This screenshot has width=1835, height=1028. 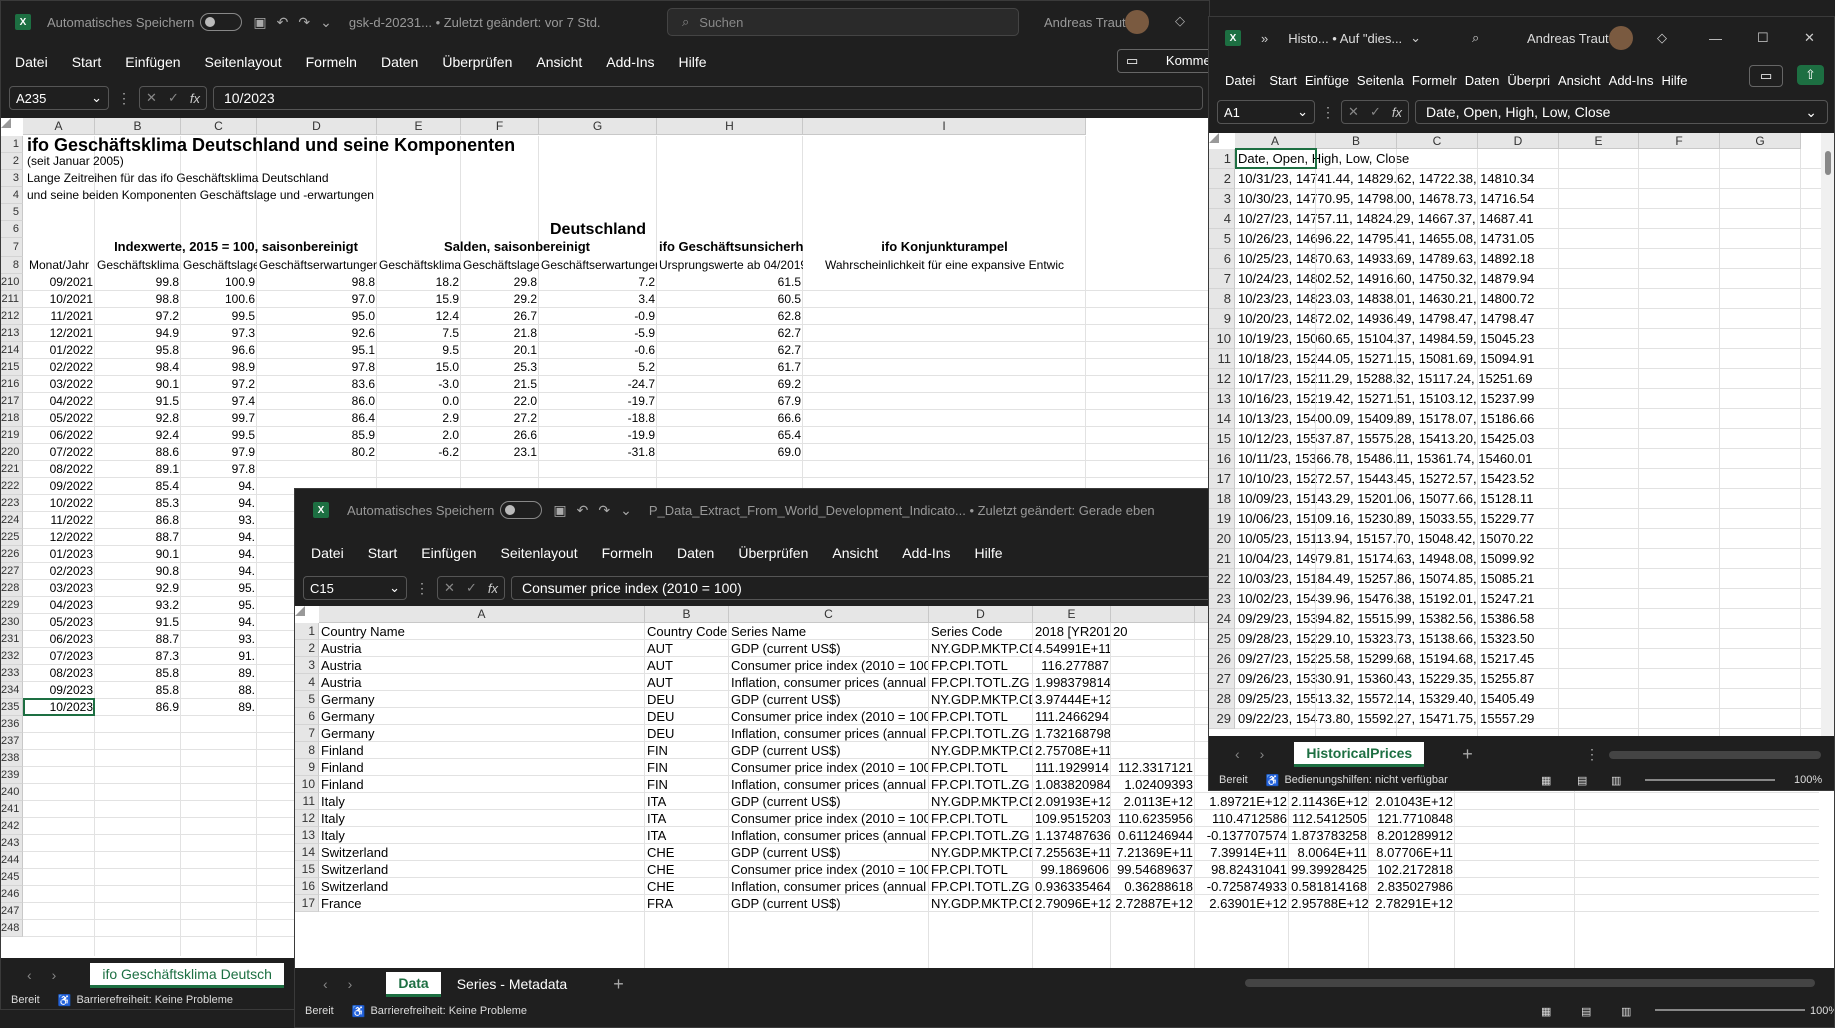 I want to click on cell: Inflation, consumer prices (annual %), so click(x=829, y=784).